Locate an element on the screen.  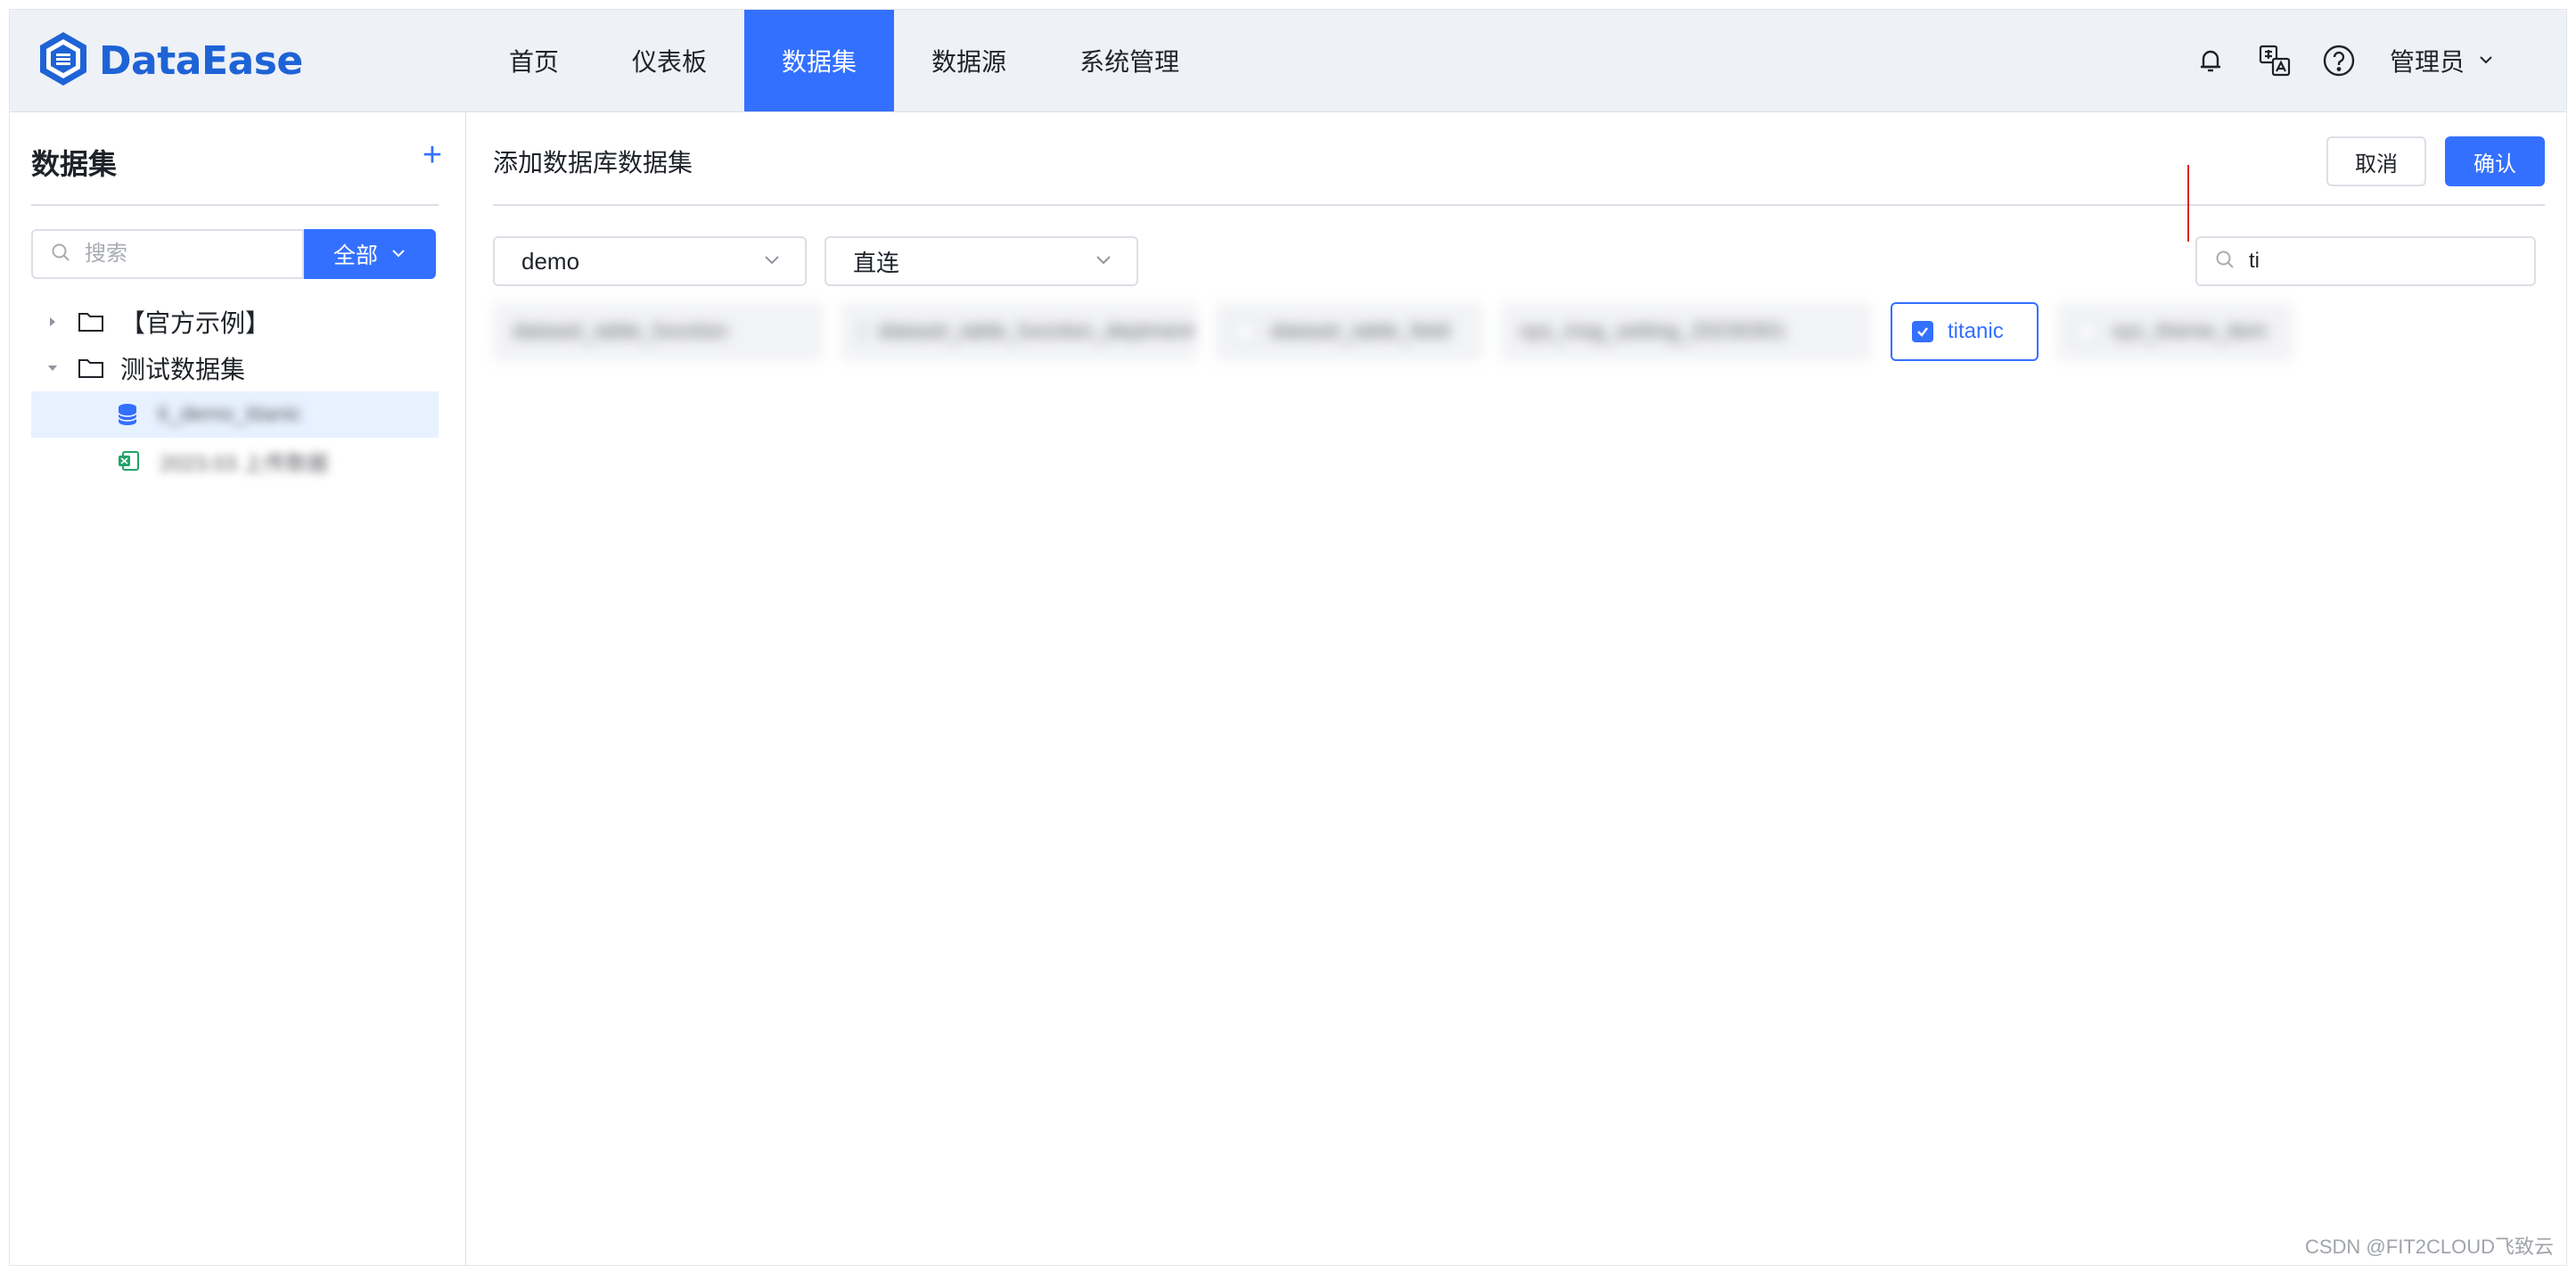
table-chip: sys_msg_setting_20230301 is located at coordinates (1685, 331).